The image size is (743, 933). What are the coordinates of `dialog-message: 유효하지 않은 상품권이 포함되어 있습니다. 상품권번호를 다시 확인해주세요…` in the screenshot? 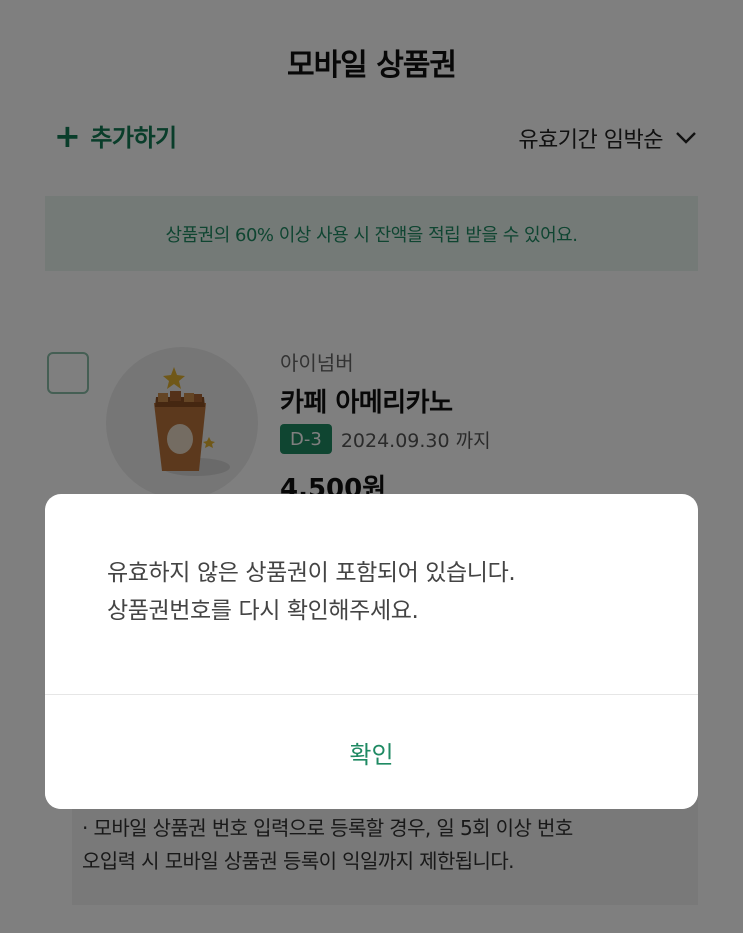 It's located at (387, 592).